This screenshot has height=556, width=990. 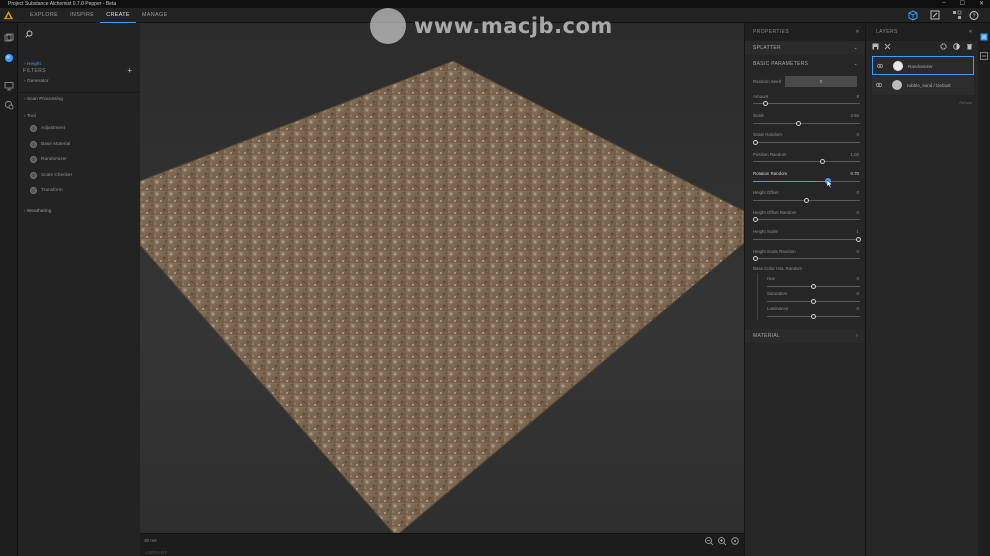 I want to click on cube-view-icon, so click(x=913, y=15).